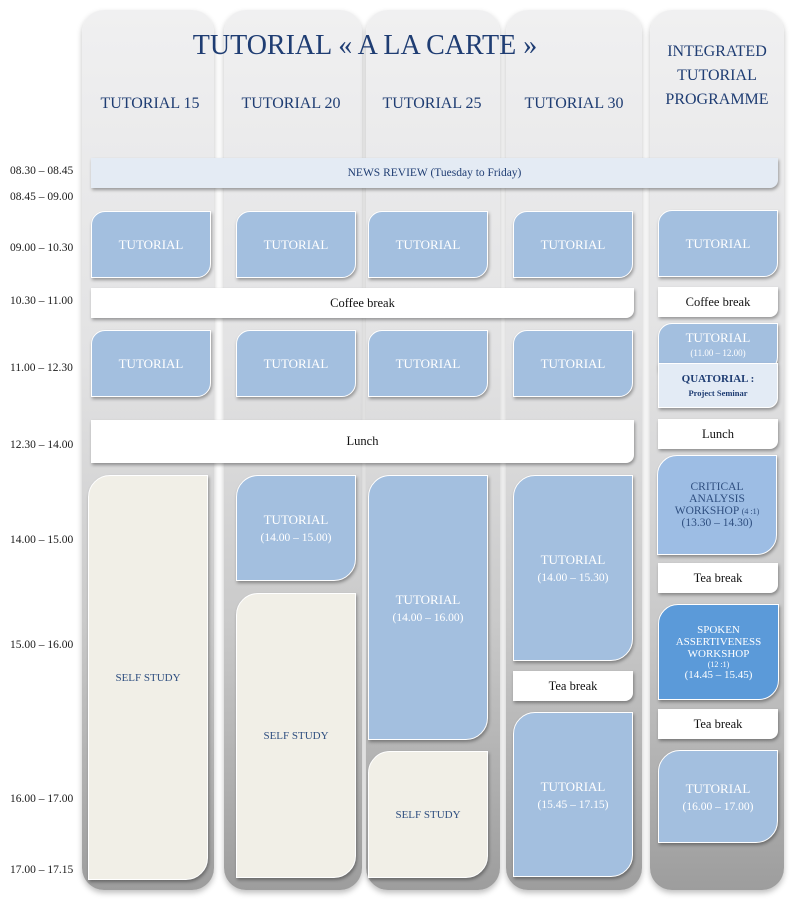 The height and width of the screenshot is (917, 800). Describe the element at coordinates (718, 379) in the screenshot. I see `quatorial-title: QUATORIAL :` at that location.